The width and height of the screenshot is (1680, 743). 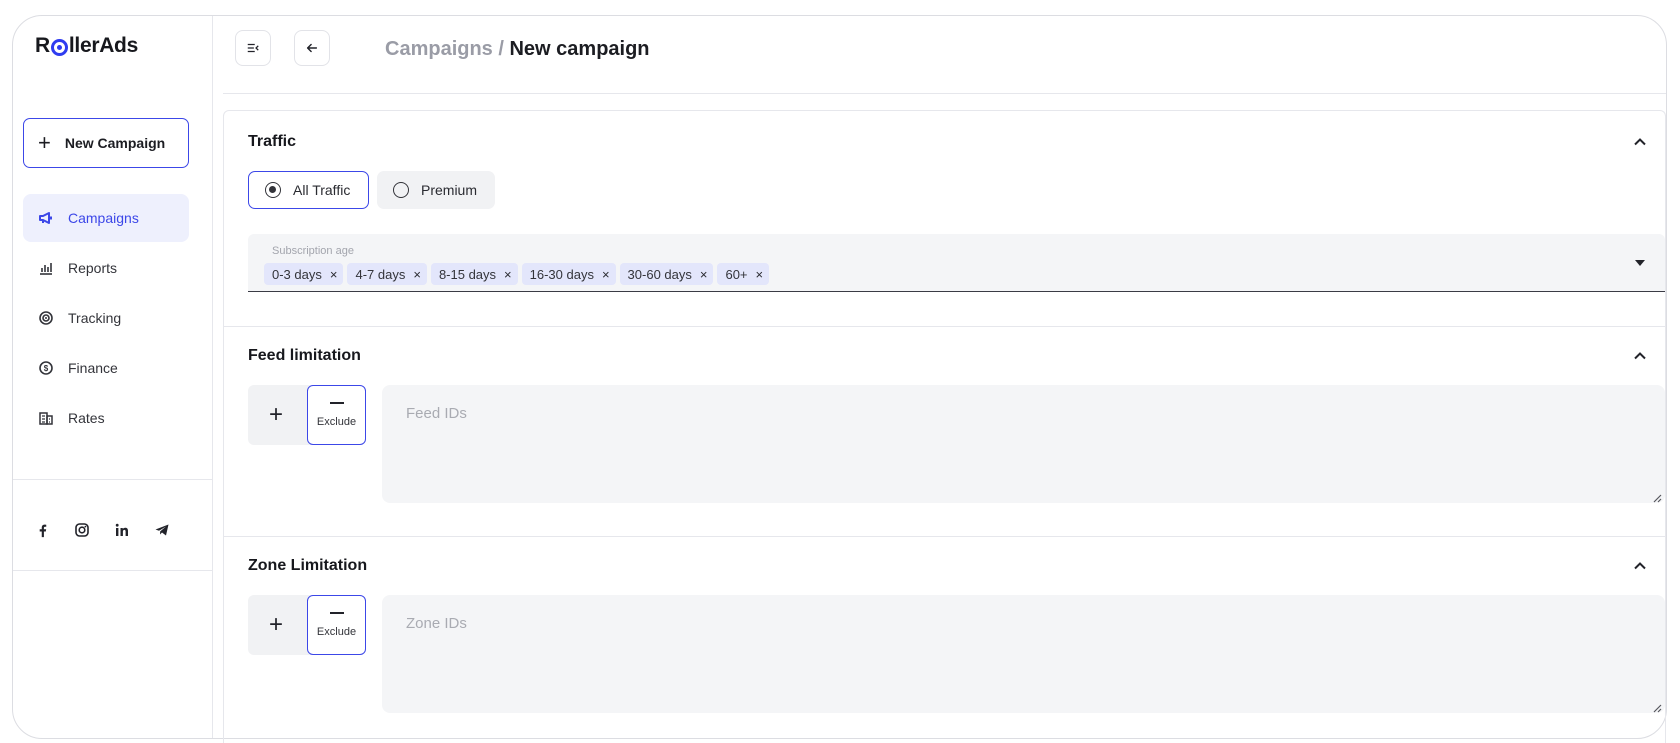 I want to click on section-title: Traffic, so click(x=272, y=141).